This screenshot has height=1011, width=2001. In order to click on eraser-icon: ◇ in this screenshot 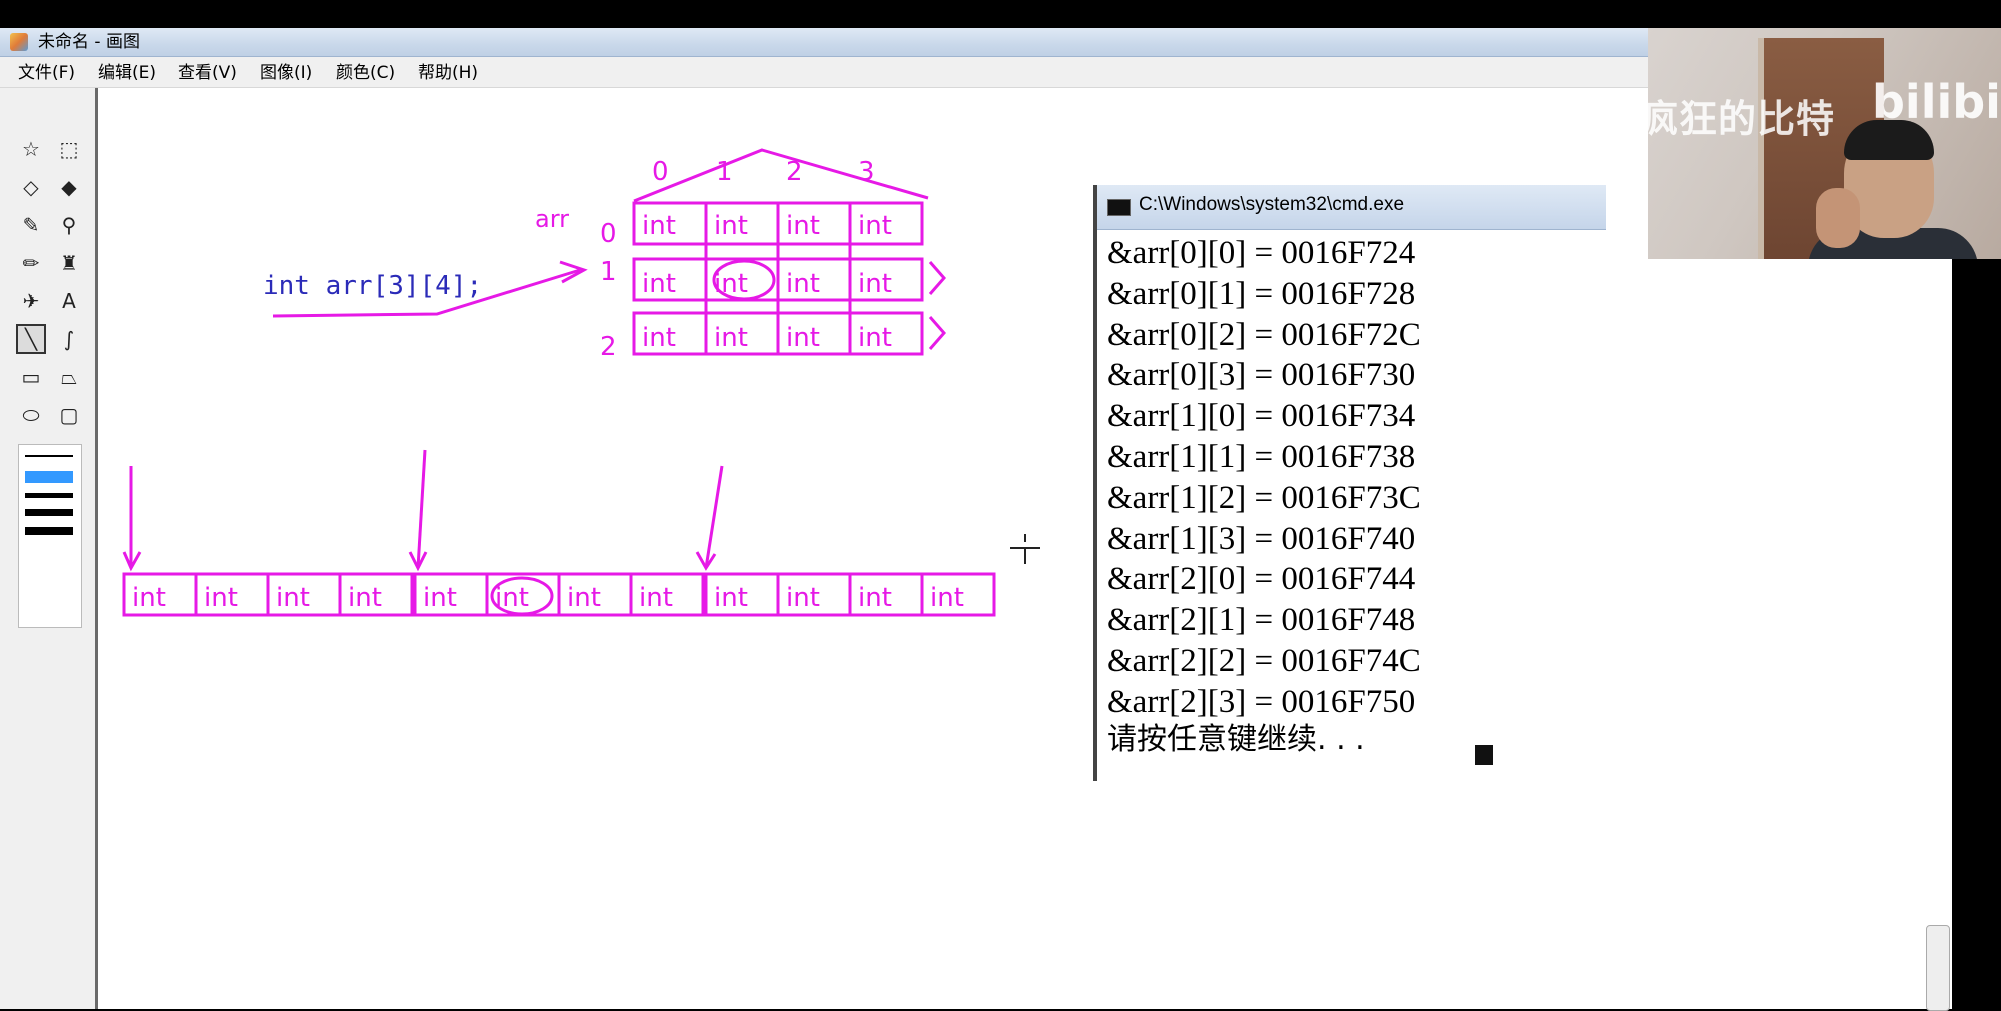, I will do `click(31, 187)`.